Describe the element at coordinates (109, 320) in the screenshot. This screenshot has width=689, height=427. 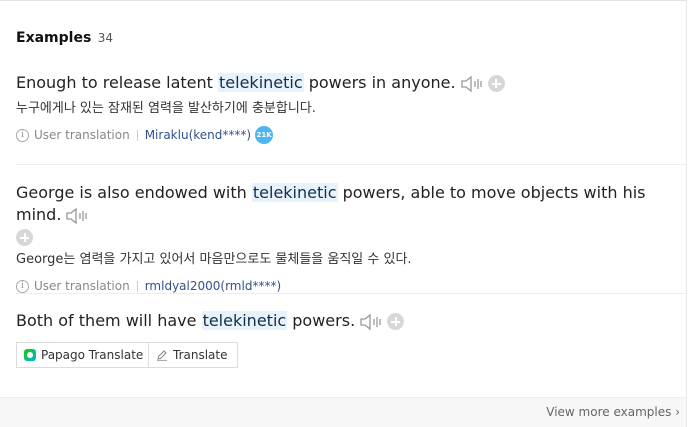
I see `sentence-text: Both of them will have` at that location.